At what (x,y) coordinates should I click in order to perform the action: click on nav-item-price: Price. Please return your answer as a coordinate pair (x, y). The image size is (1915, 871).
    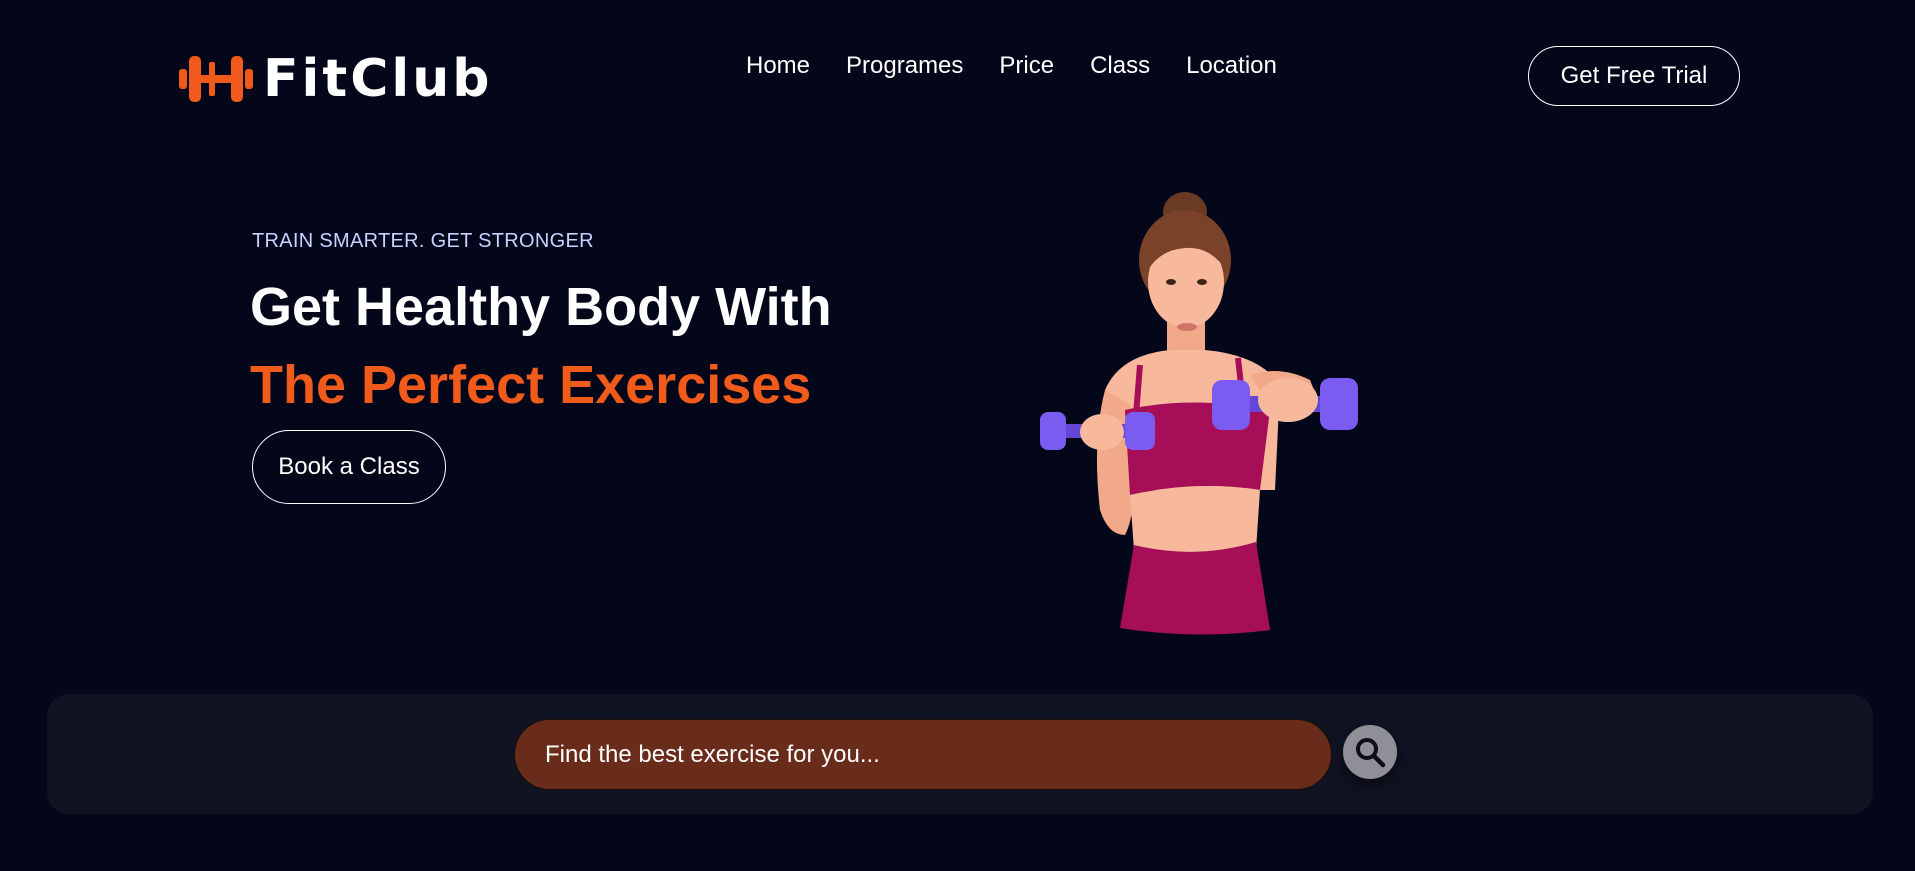
    Looking at the image, I should click on (1026, 66).